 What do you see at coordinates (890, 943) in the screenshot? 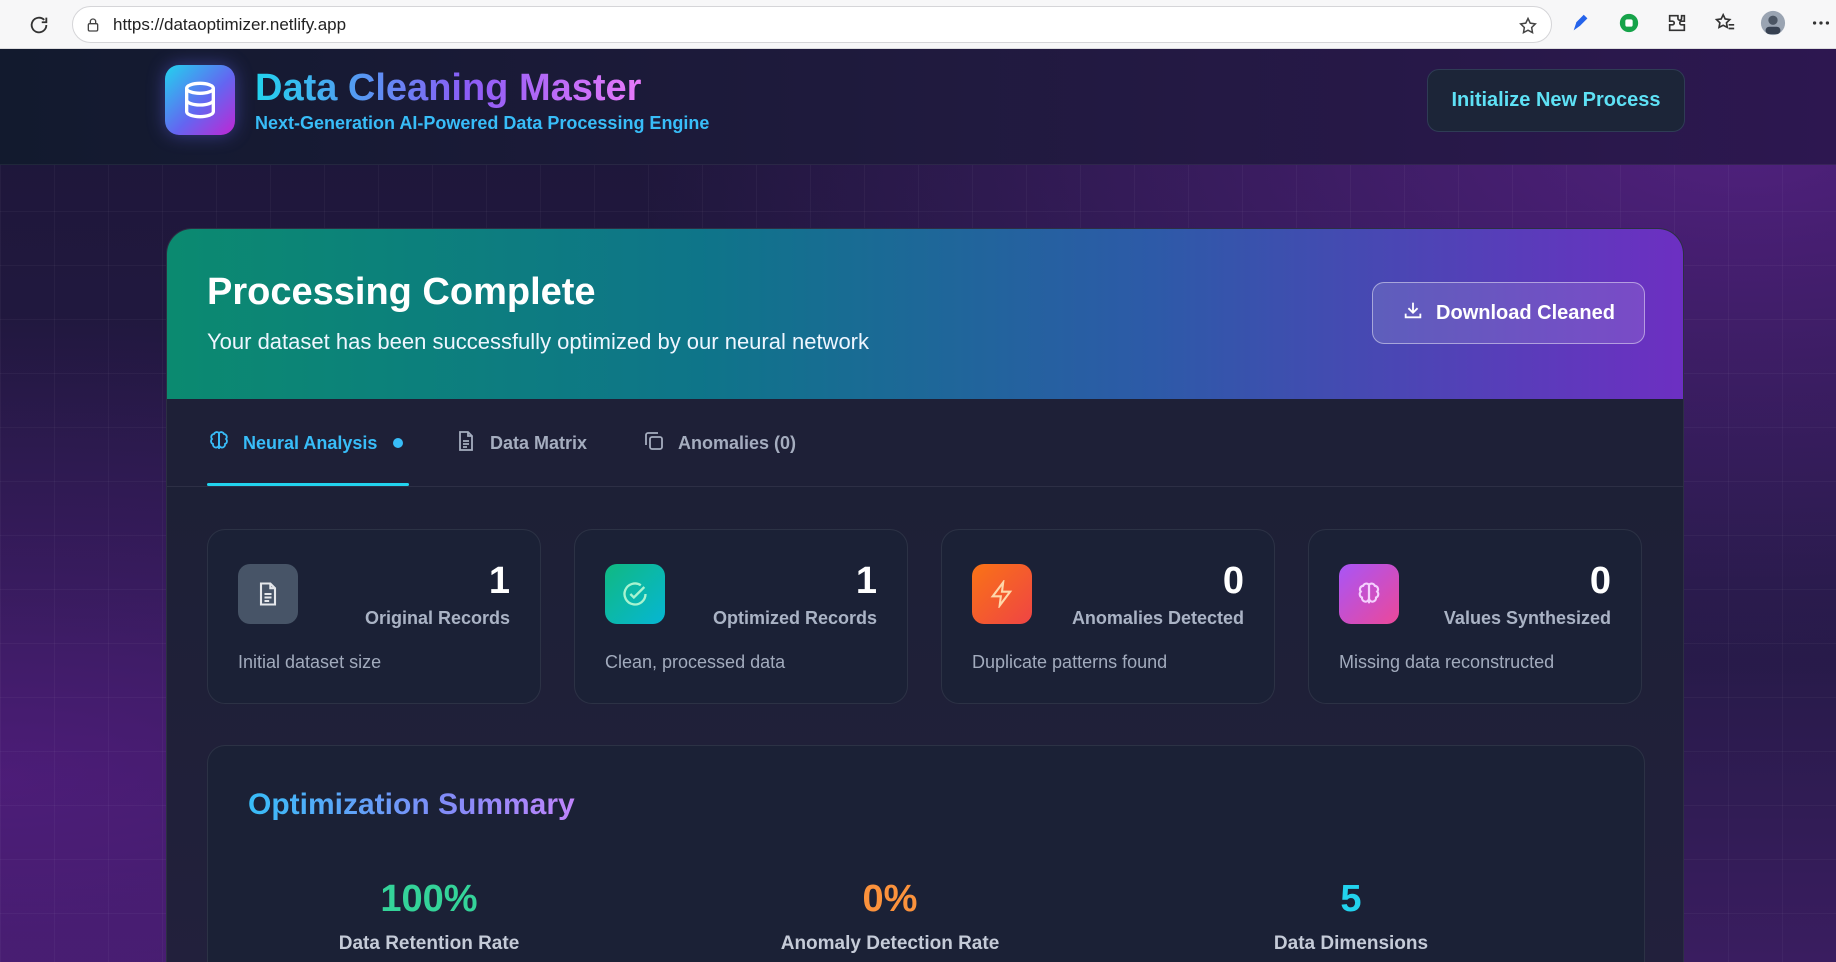
I see `metric-label: Anomaly Detection Rate` at bounding box center [890, 943].